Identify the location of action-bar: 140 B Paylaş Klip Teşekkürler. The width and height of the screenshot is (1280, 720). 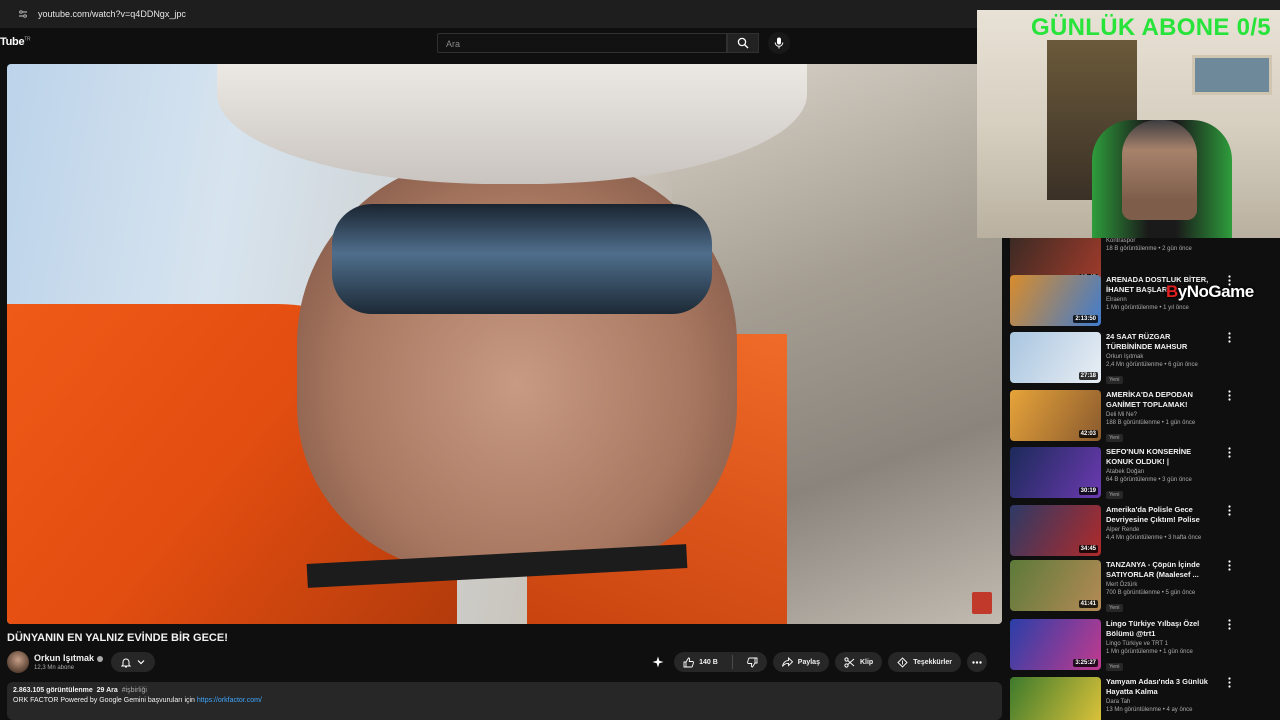
(817, 662).